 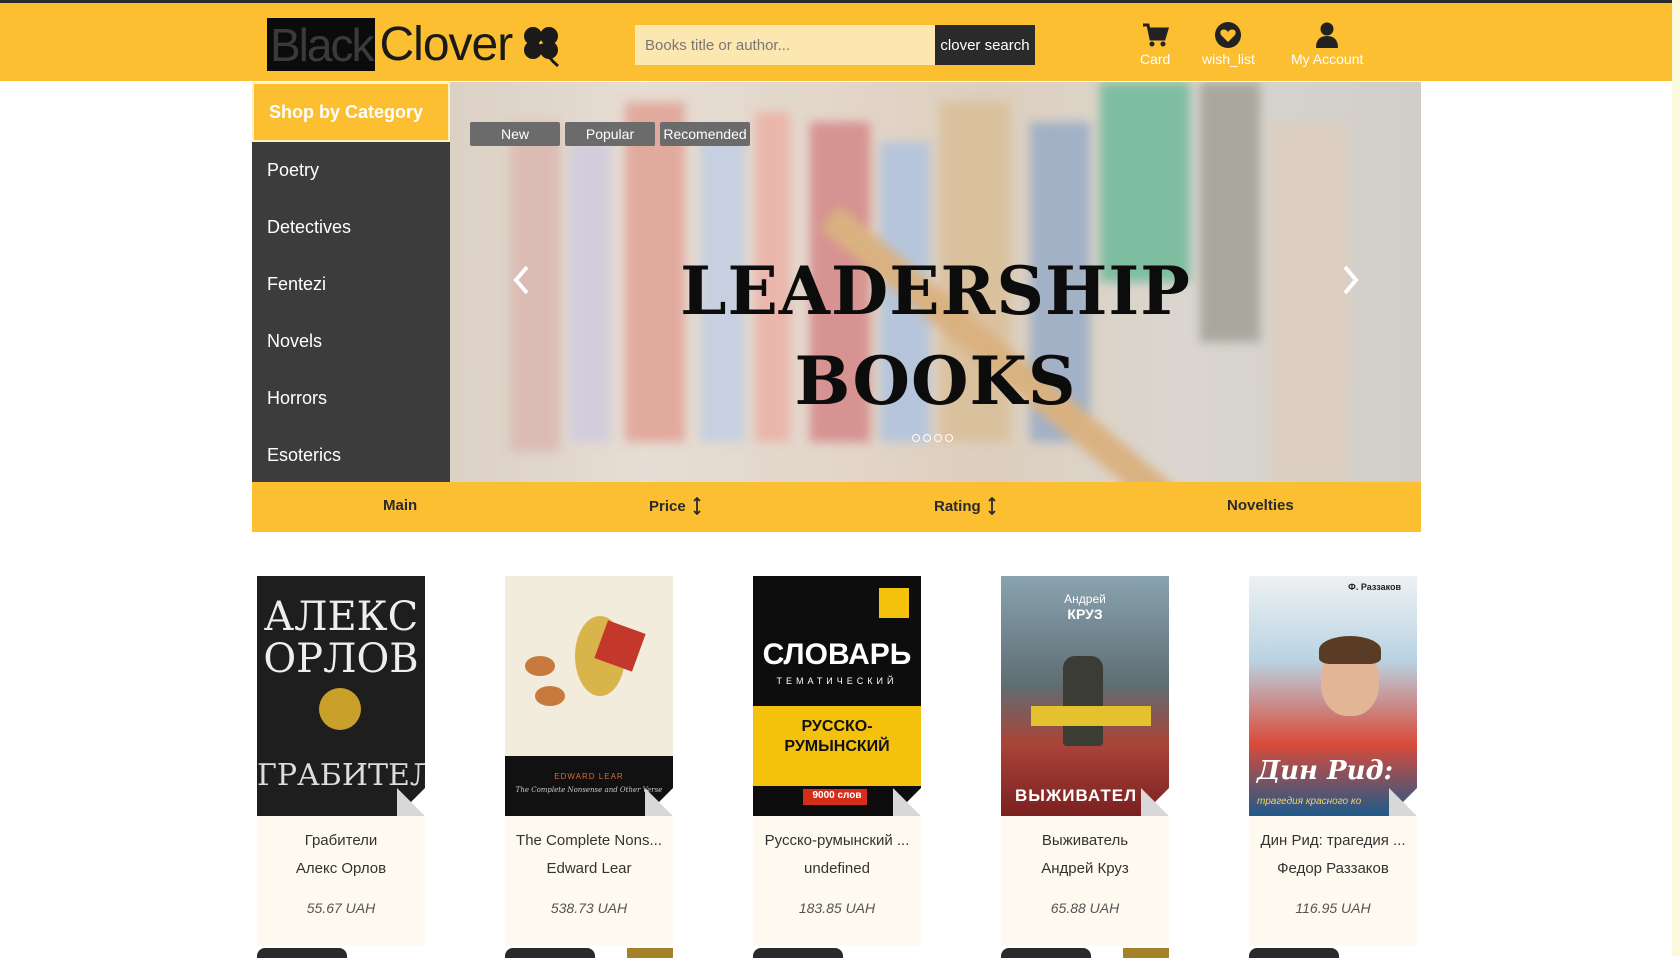 What do you see at coordinates (294, 341) in the screenshot?
I see `sidebar-item-novels: Novels` at bounding box center [294, 341].